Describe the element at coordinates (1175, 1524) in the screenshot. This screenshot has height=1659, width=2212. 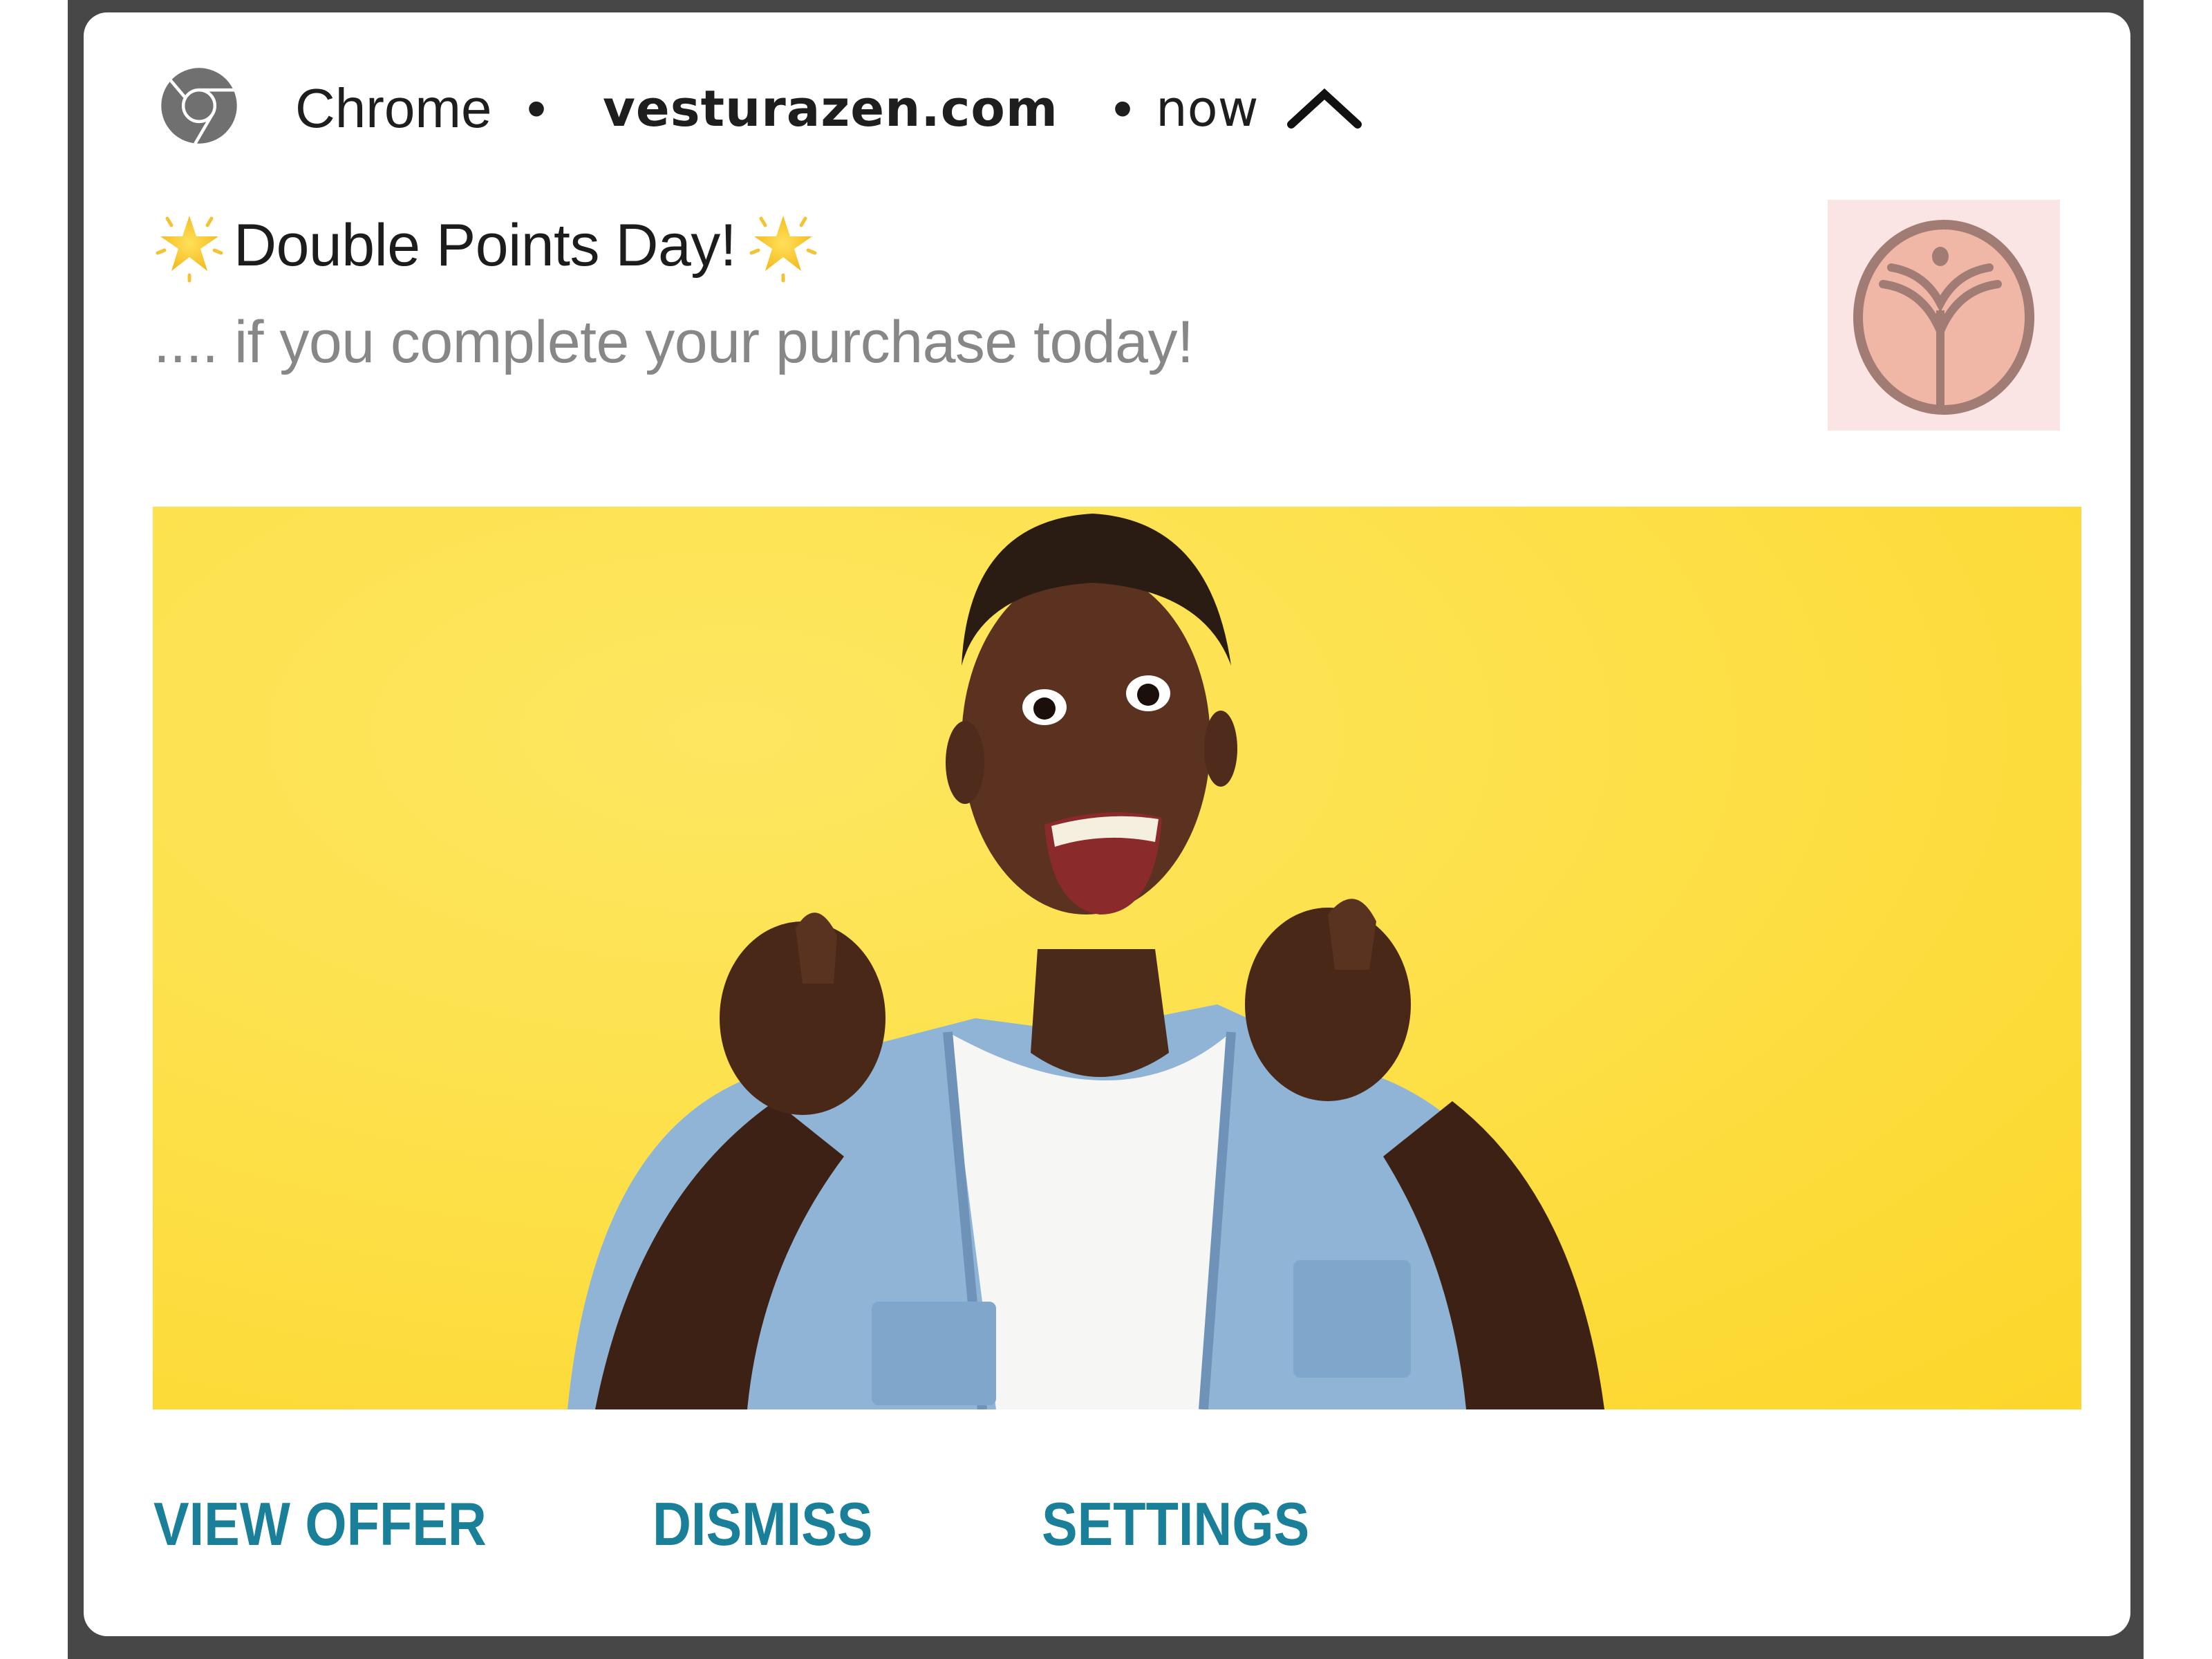
I see `settings-button: SETTINGS` at that location.